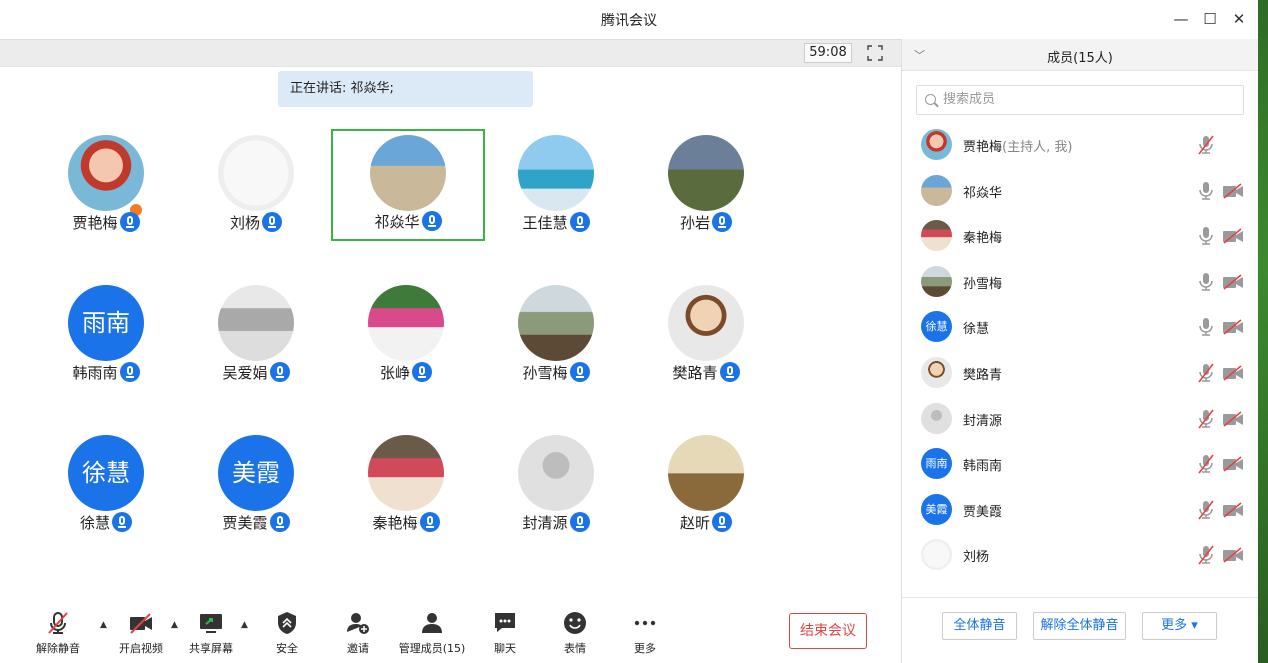  I want to click on participant-tile: 雨南 韩雨南, so click(106, 321).